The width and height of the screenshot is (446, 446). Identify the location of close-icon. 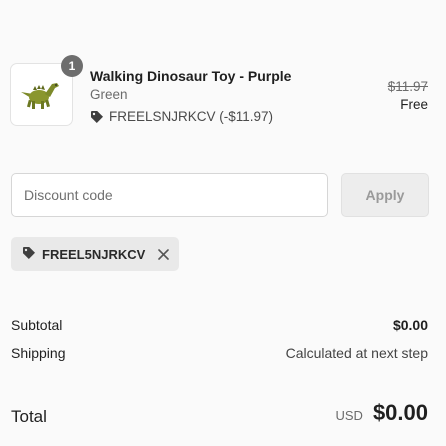
(163, 254).